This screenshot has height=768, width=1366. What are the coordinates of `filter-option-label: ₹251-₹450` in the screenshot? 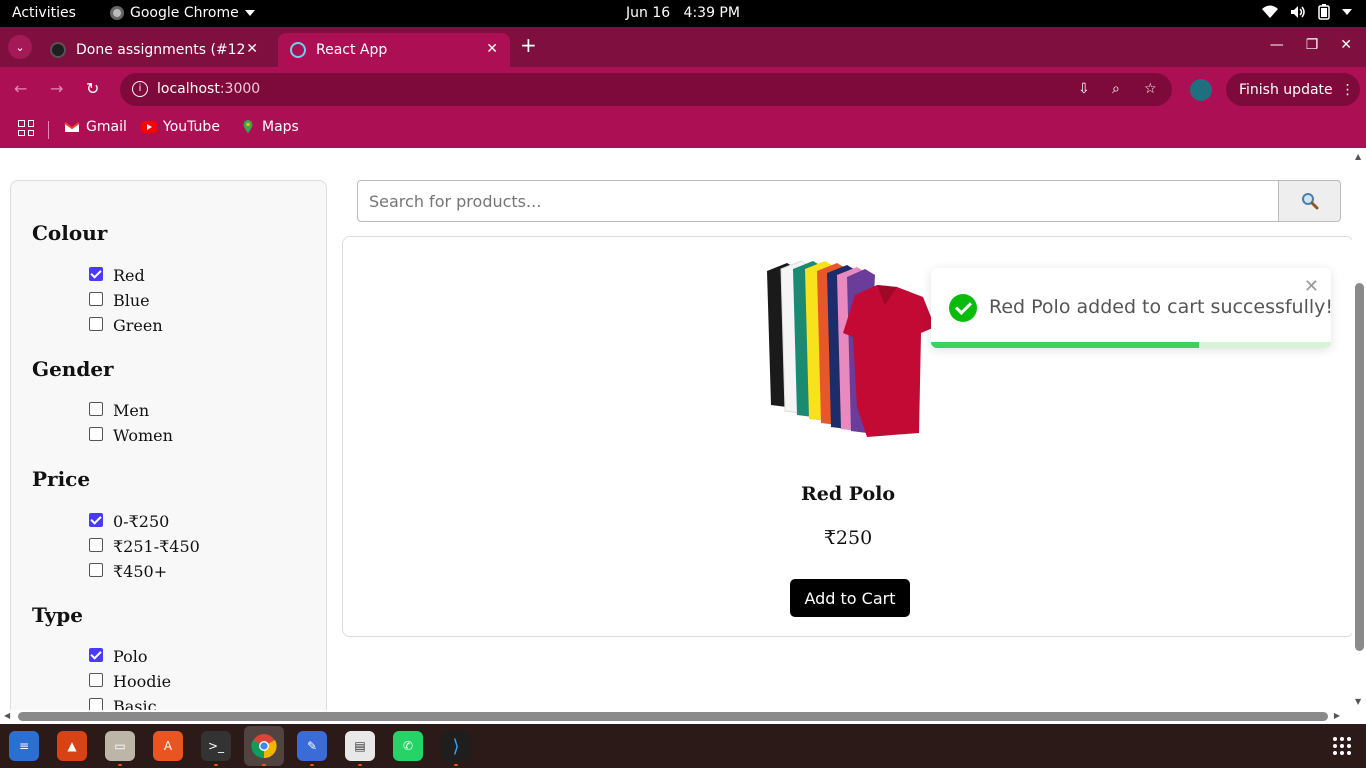 It's located at (156, 546).